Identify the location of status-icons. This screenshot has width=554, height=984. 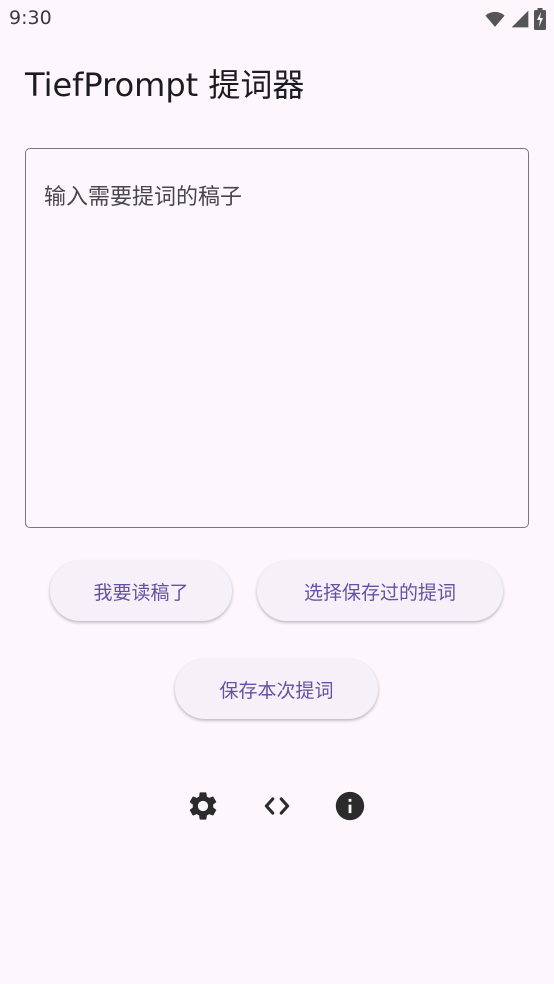
(515, 19).